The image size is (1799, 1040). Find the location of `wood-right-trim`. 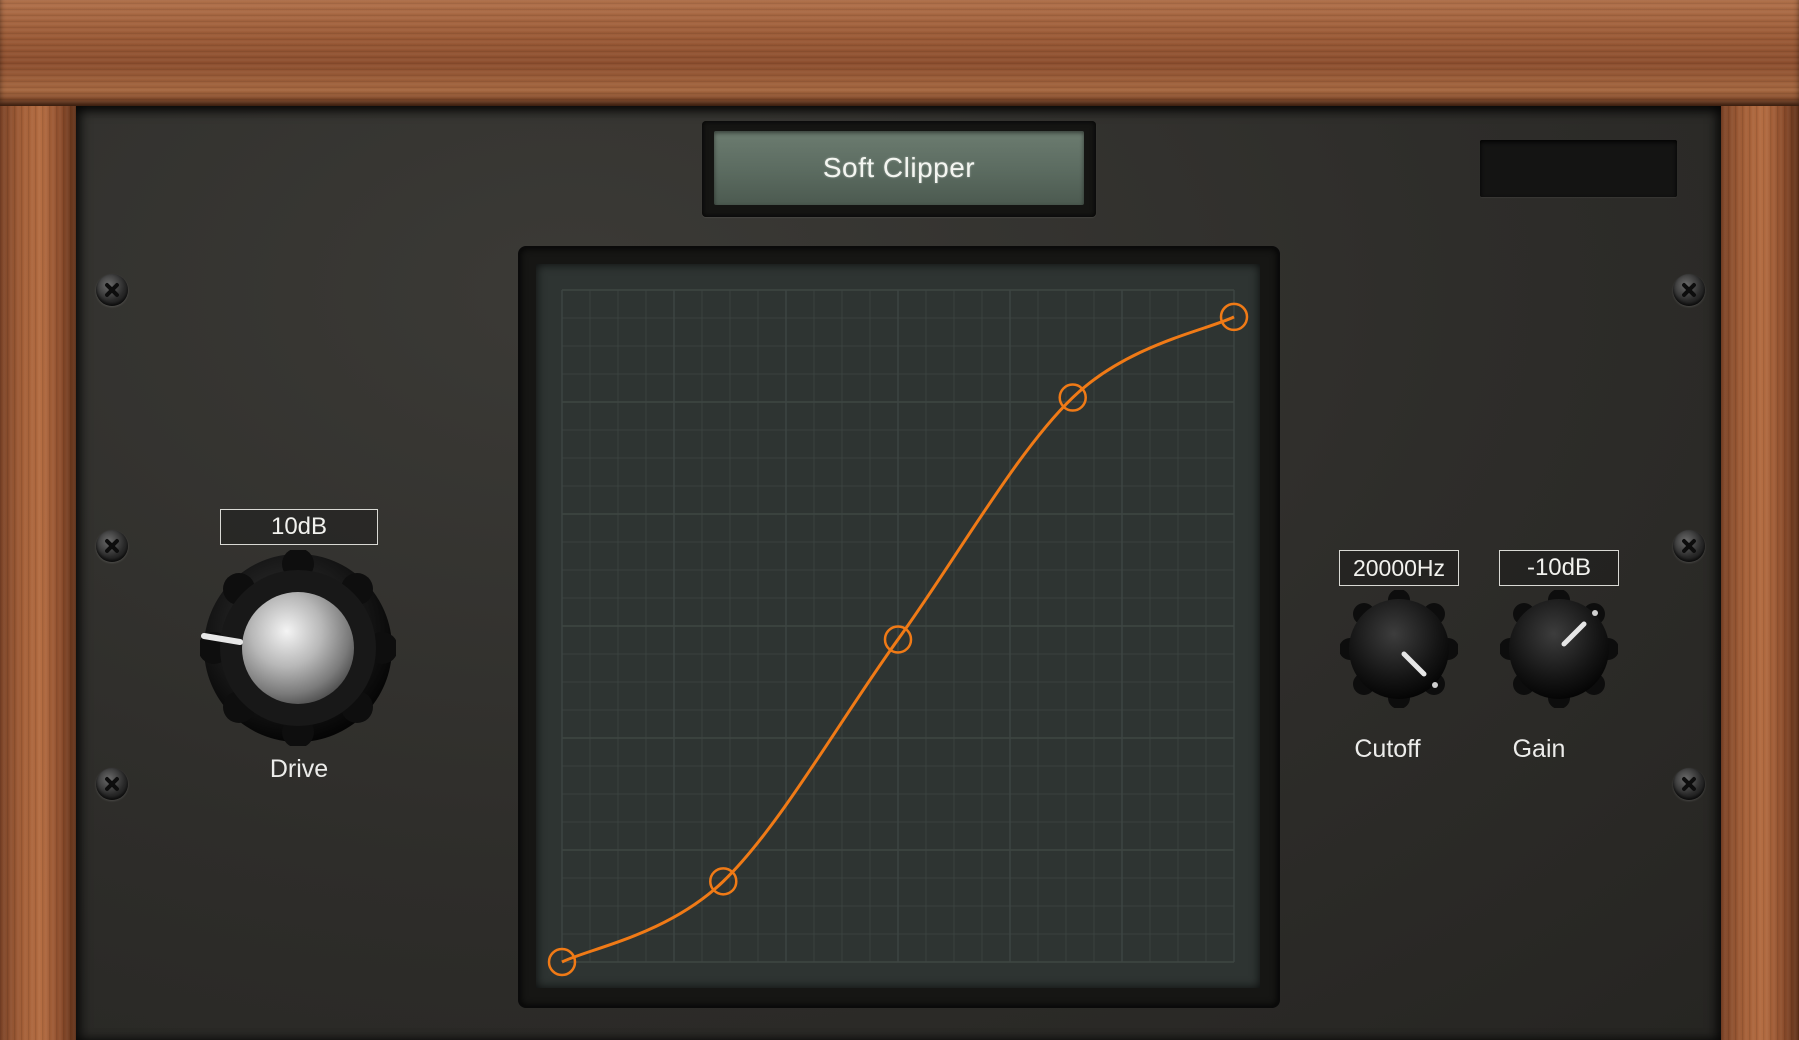

wood-right-trim is located at coordinates (1760, 573).